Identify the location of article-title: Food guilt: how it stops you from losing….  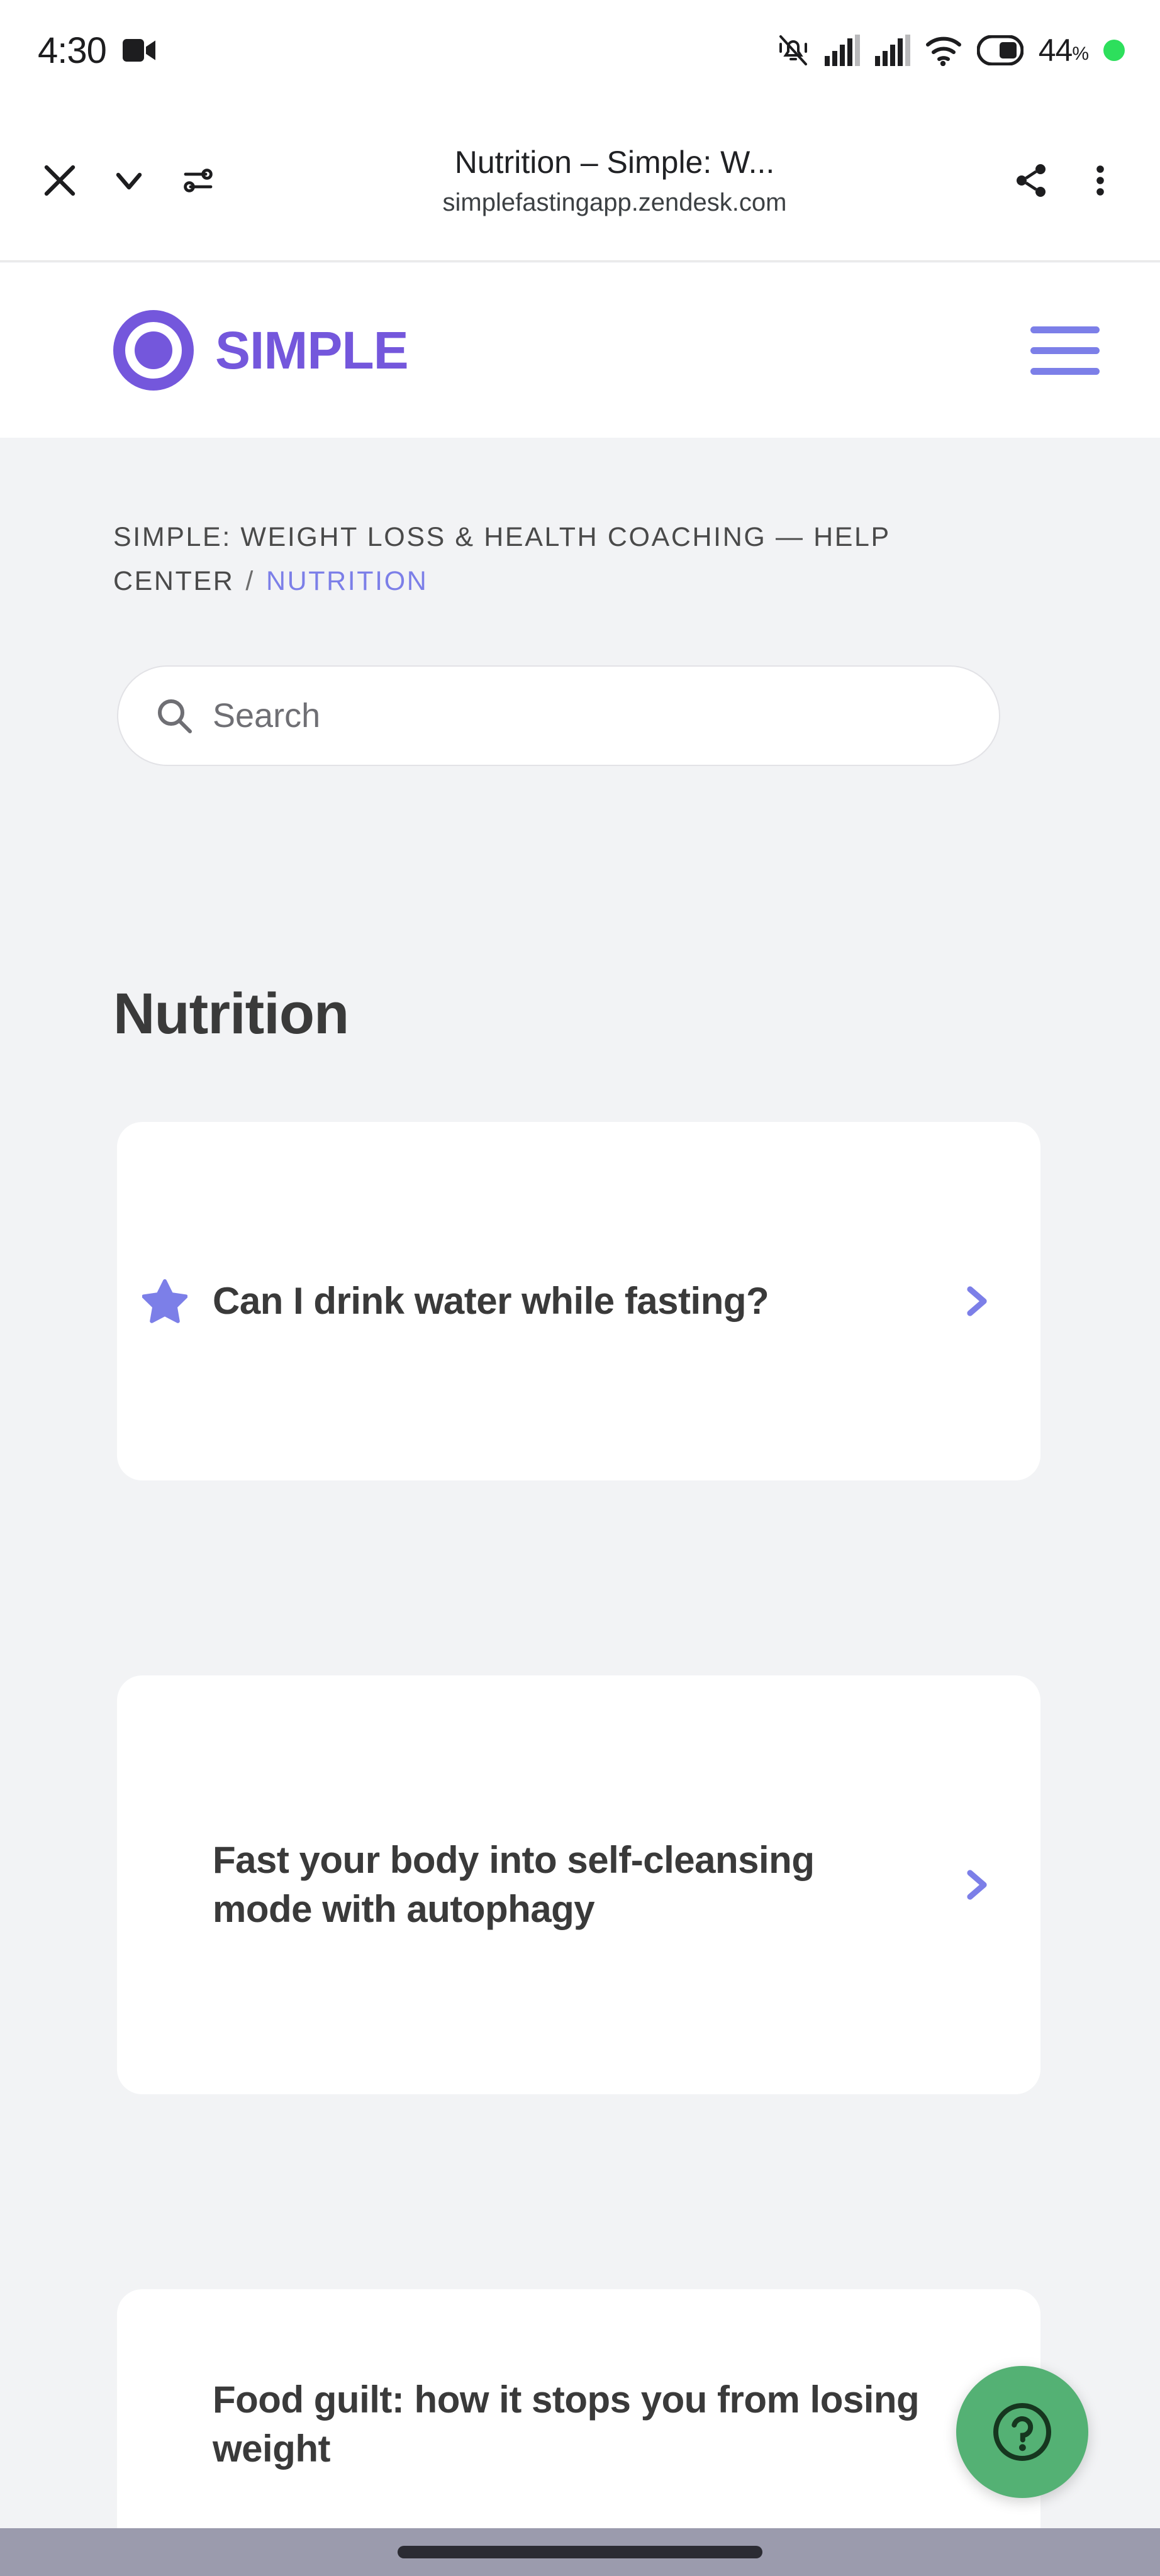
(566, 2424).